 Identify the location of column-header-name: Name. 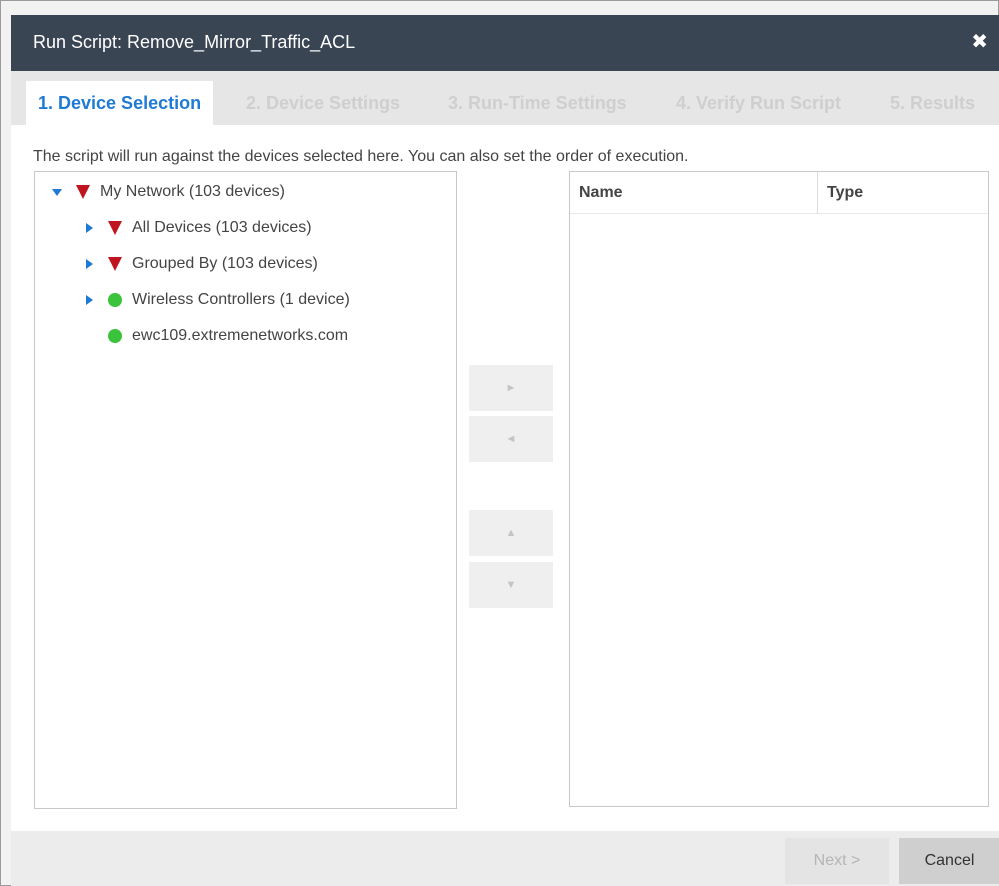
(694, 193).